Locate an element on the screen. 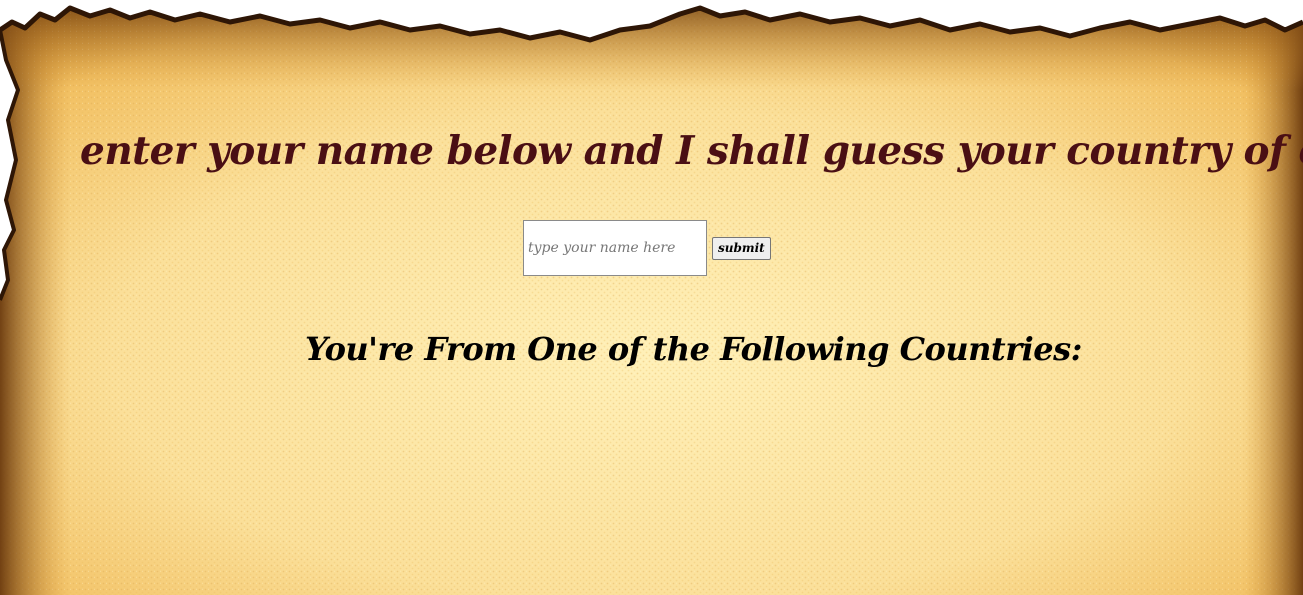 This screenshot has height=595, width=1303. submit-button: submit is located at coordinates (741, 248).